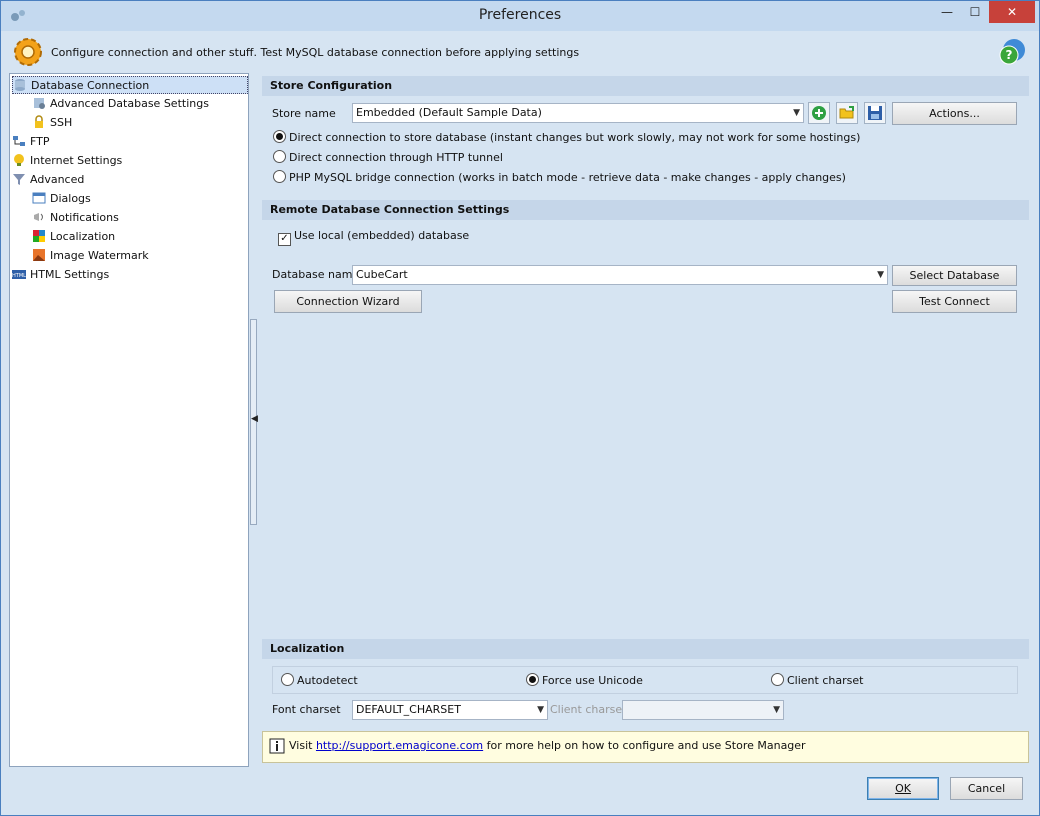 The height and width of the screenshot is (816, 1040). I want to click on tree-item-ftp: FTP, so click(31, 142).